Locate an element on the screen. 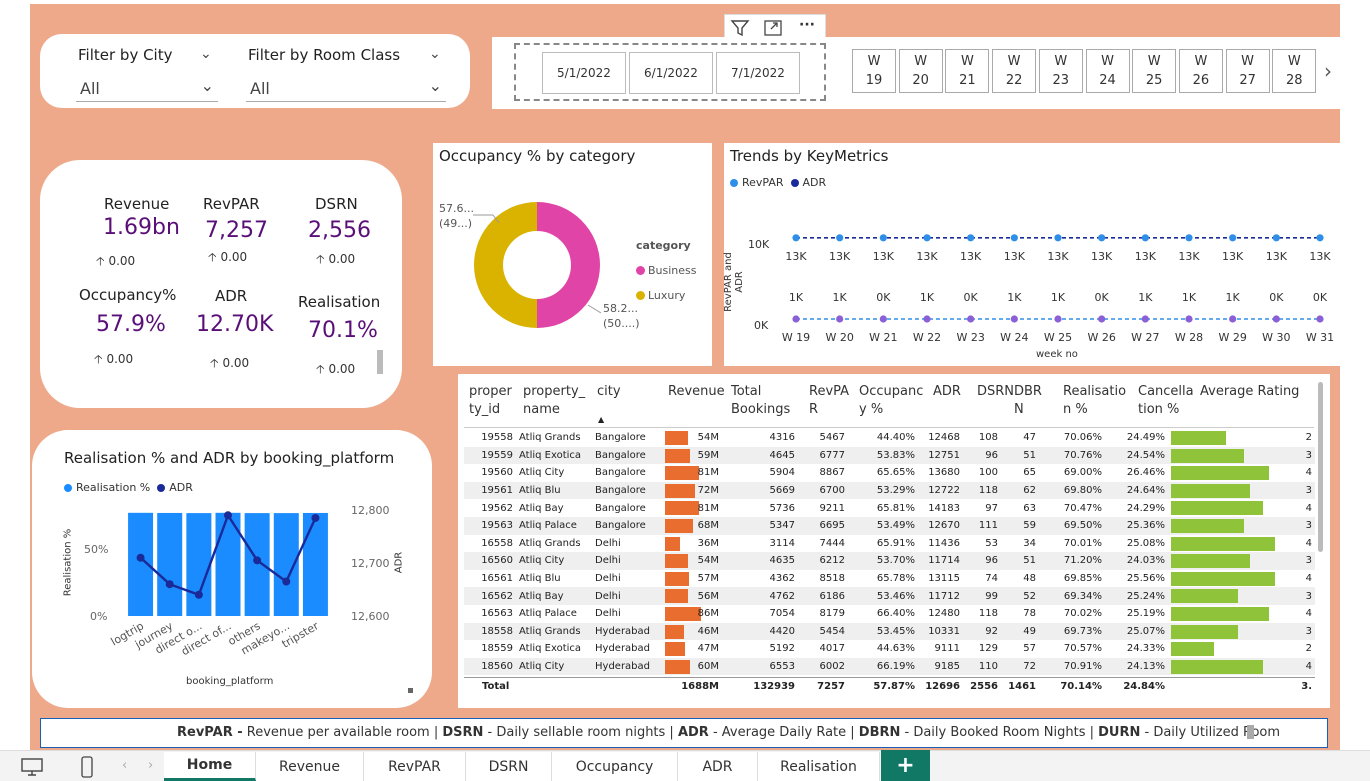 Image resolution: width=1370 pixels, height=781 pixels. week-button-25: W 25 is located at coordinates (1154, 71).